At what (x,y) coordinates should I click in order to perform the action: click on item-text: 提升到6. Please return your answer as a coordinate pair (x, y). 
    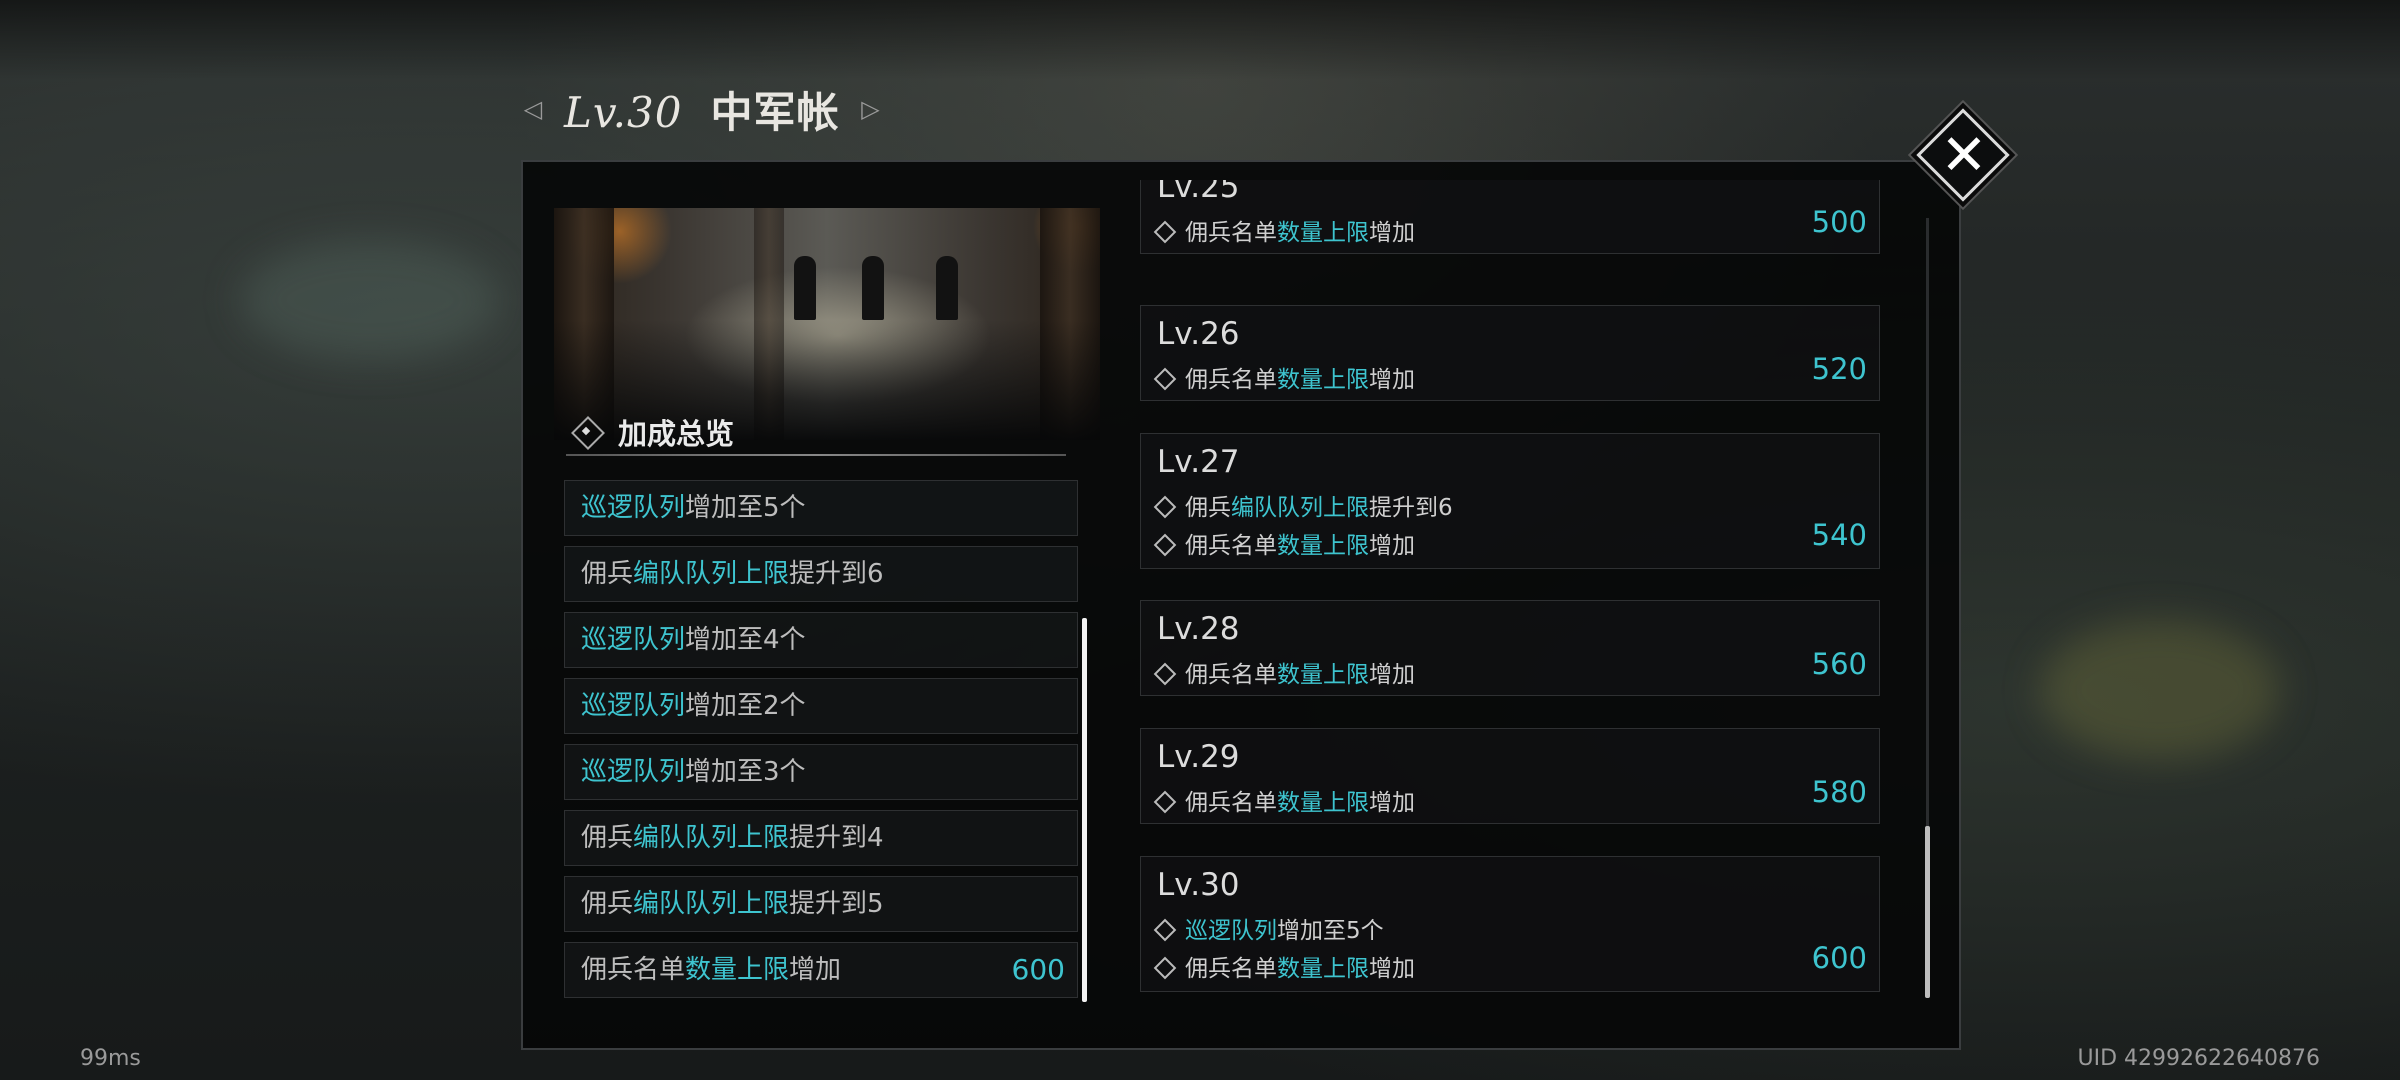
    Looking at the image, I should click on (836, 574).